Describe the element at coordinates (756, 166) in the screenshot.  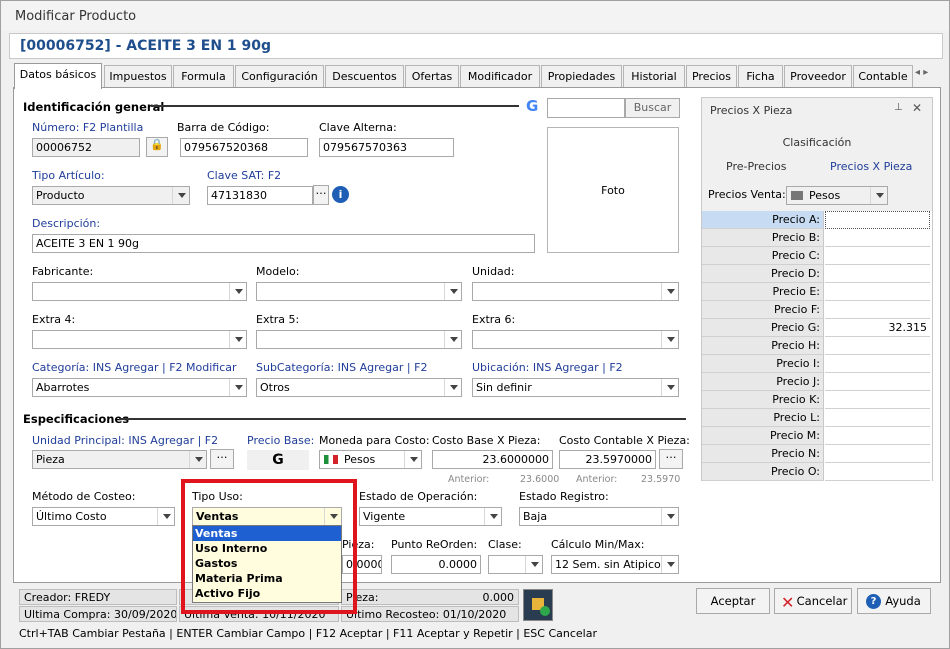
I see `tab-pre-precios: Pre-Precios` at that location.